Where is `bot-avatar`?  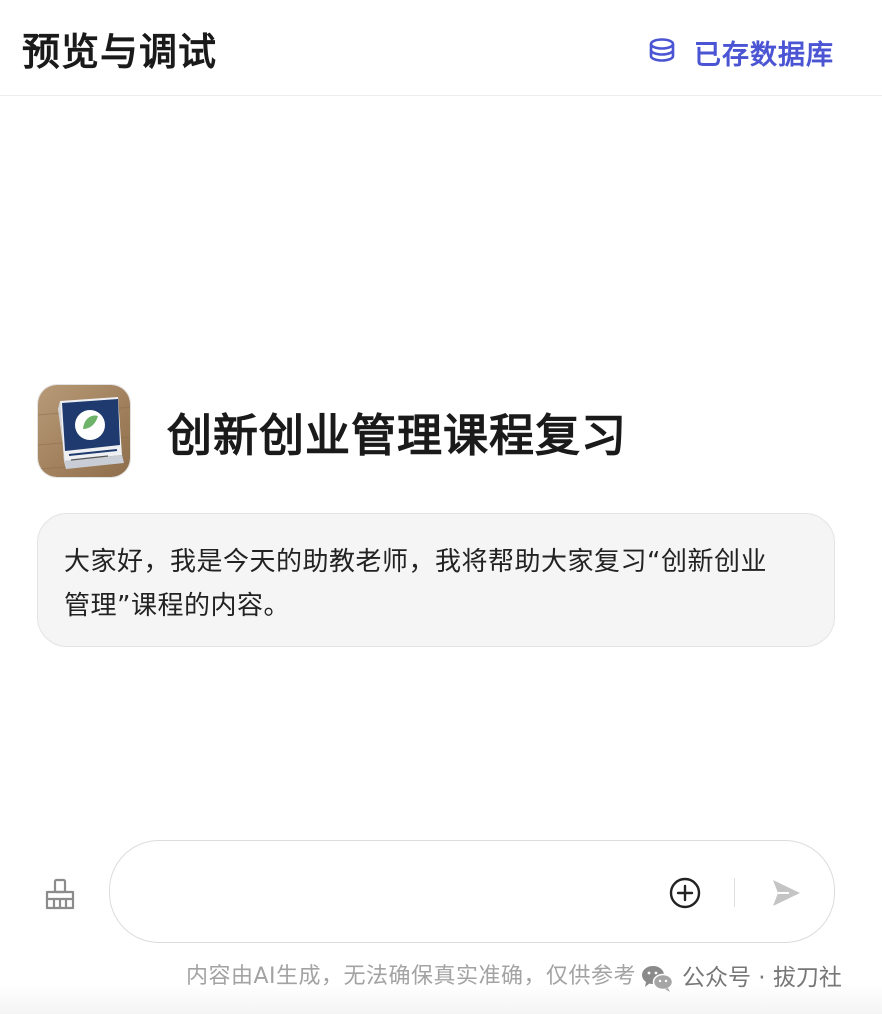
bot-avatar is located at coordinates (84, 431).